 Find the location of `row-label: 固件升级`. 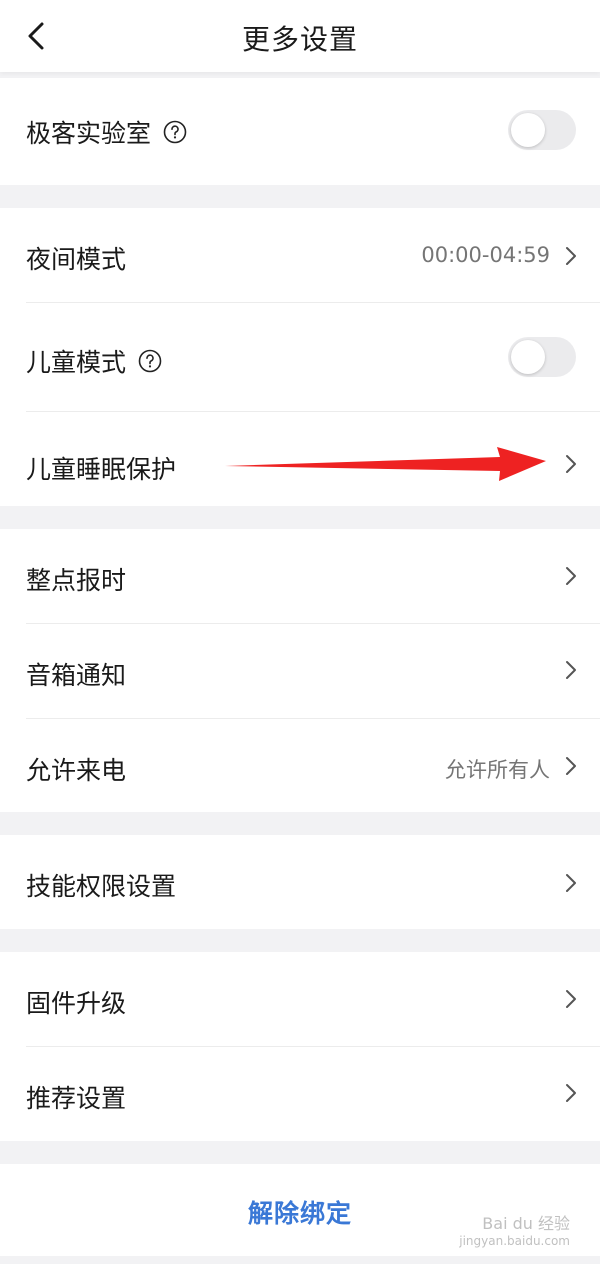

row-label: 固件升级 is located at coordinates (76, 1003).